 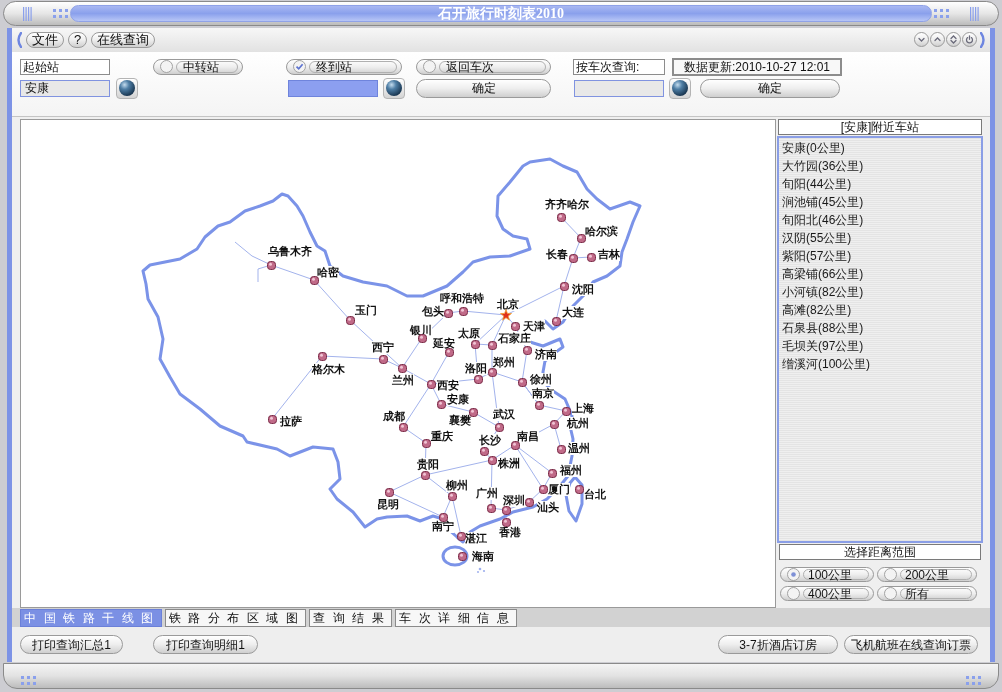 I want to click on tab: 铁路分布区域图, so click(x=235, y=618).